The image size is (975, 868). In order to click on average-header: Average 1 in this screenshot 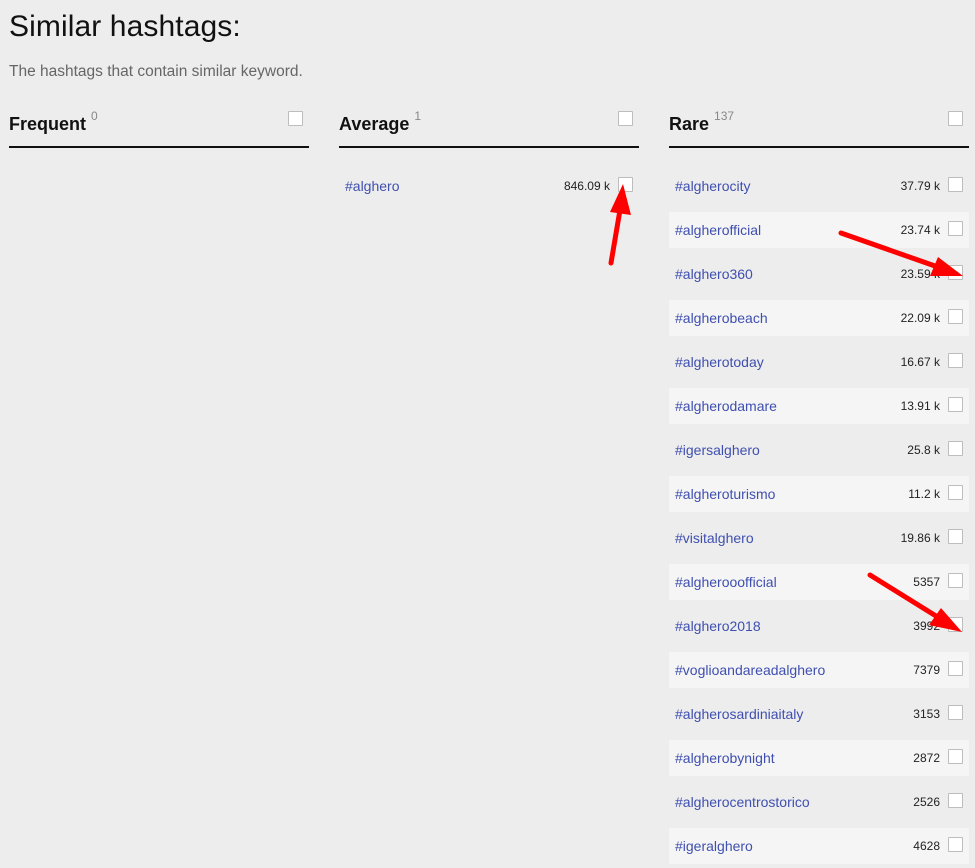, I will do `click(489, 126)`.